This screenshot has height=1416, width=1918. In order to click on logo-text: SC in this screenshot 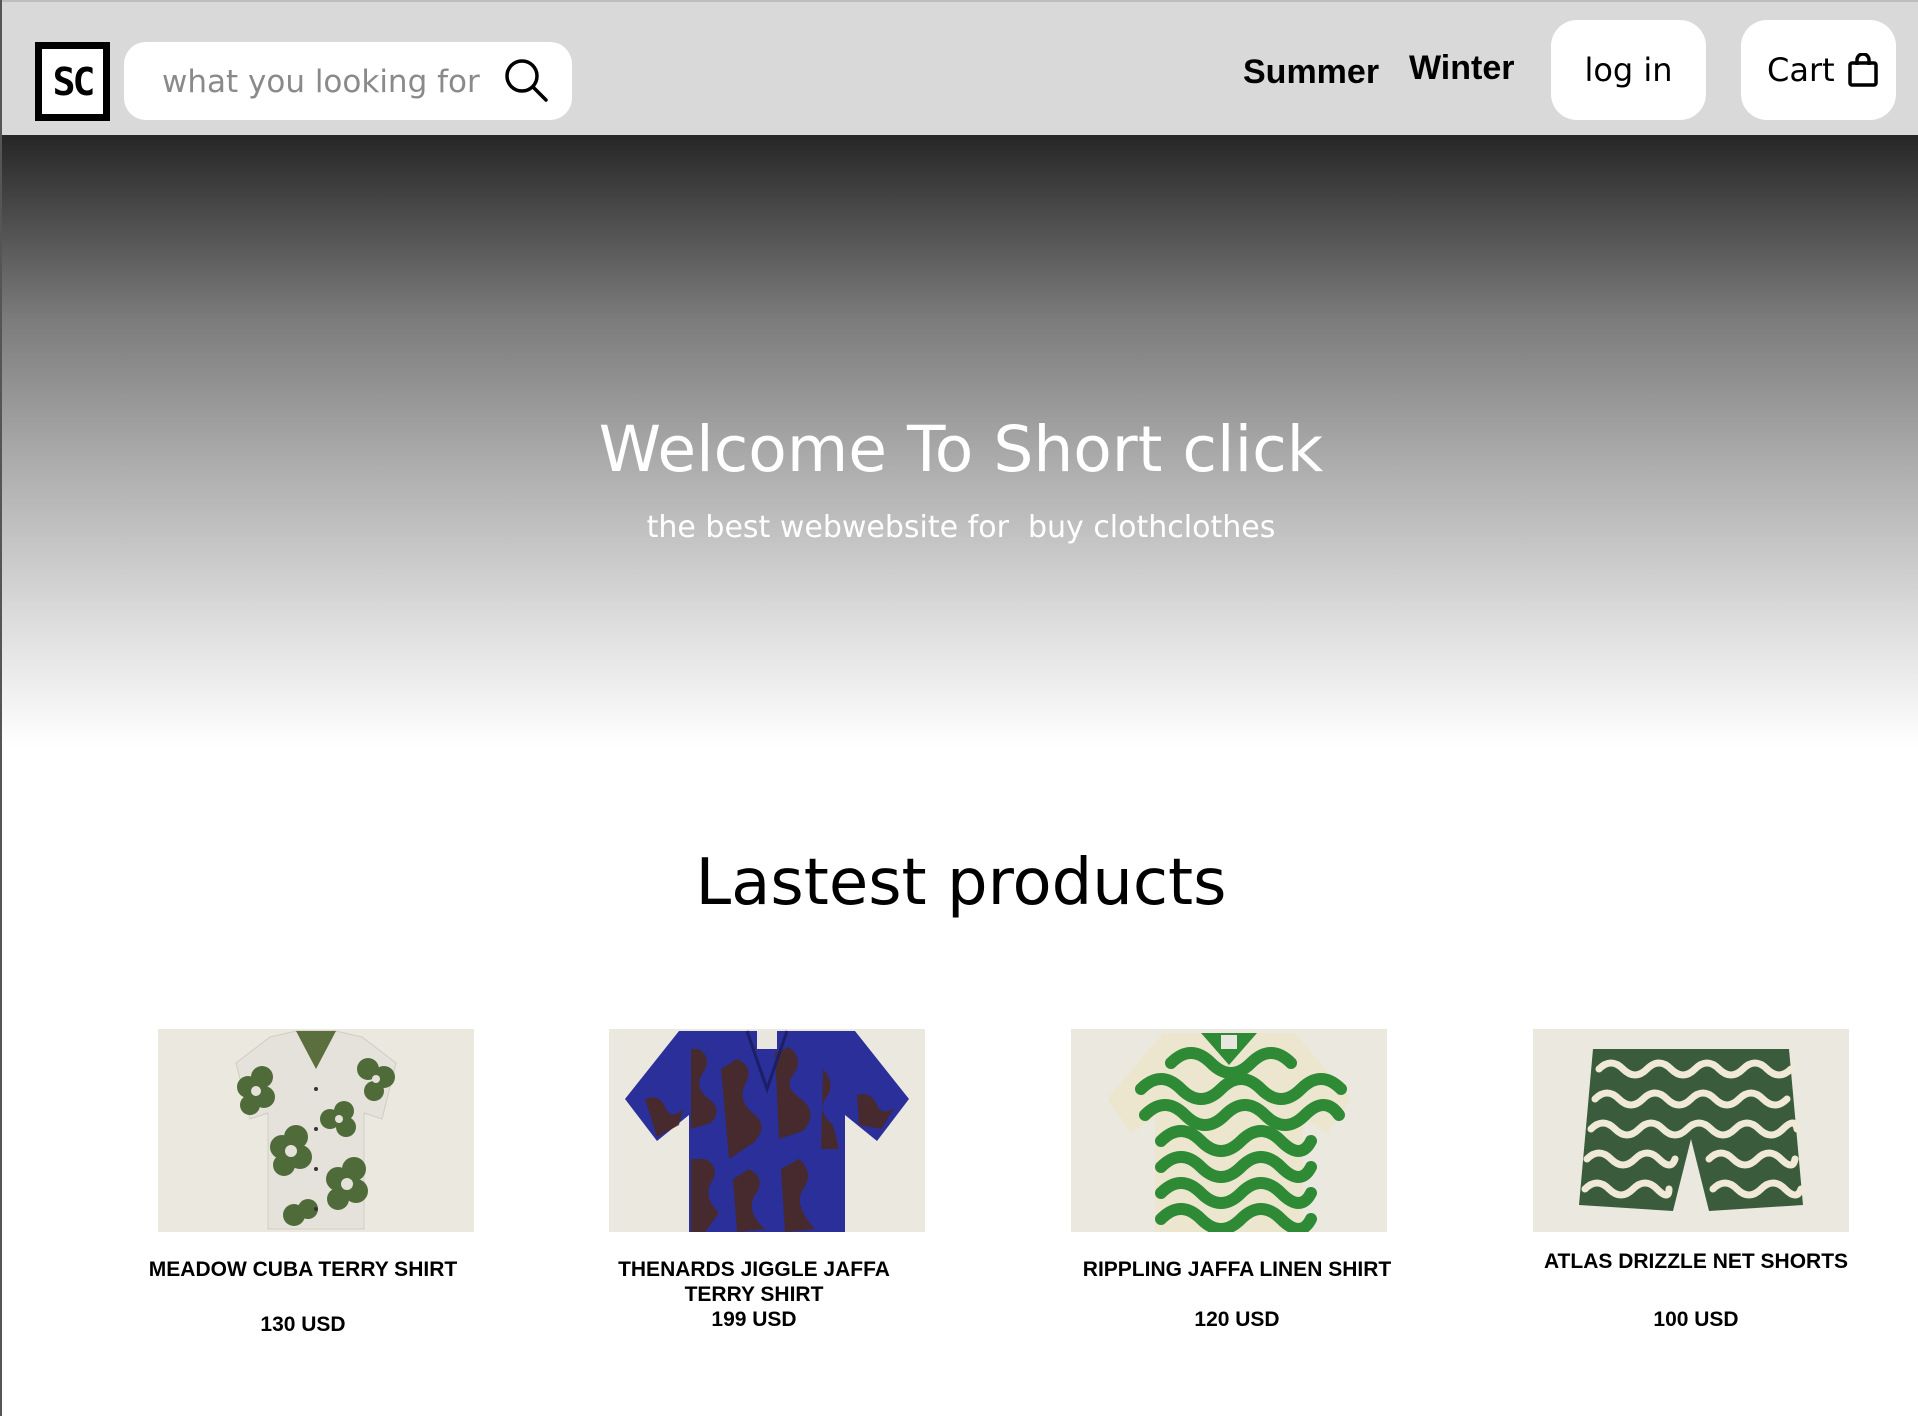, I will do `click(74, 81)`.